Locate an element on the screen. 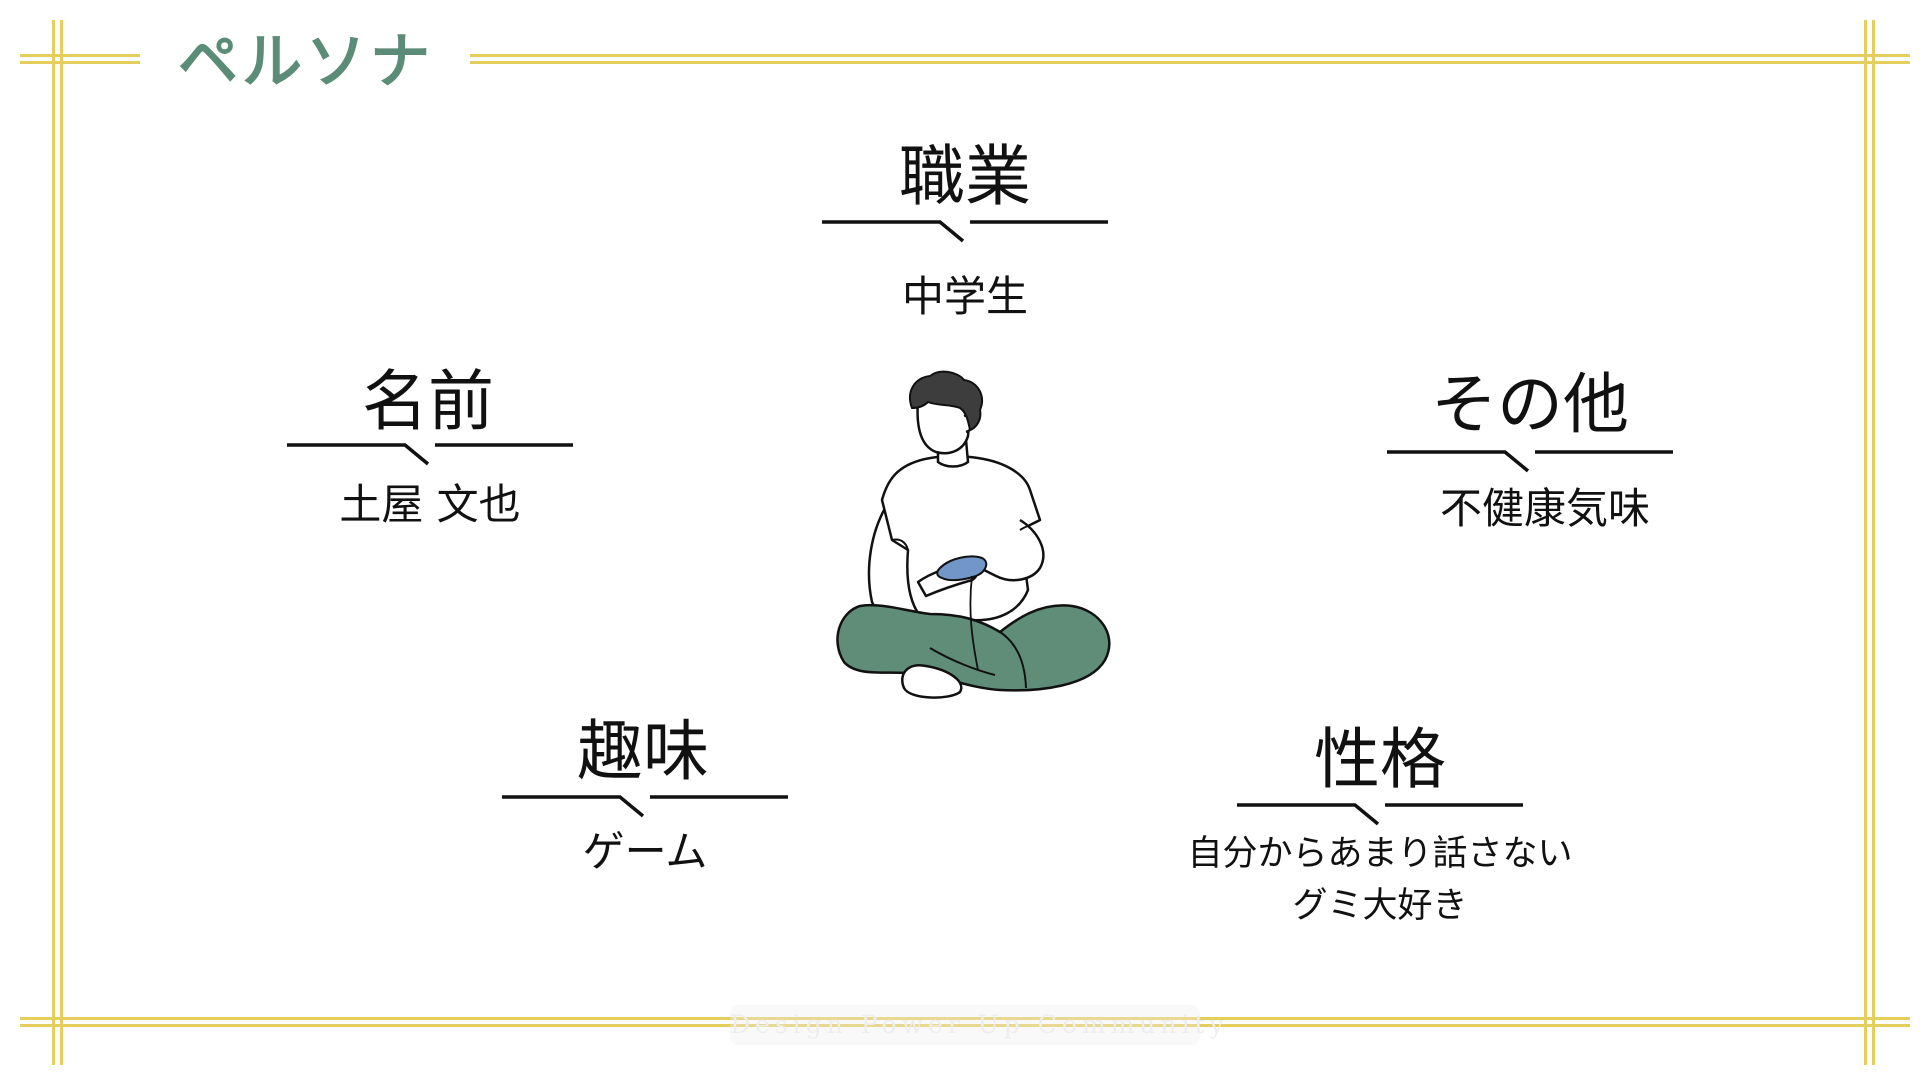 The height and width of the screenshot is (1080, 1920). name-label: 名前 is located at coordinates (428, 401).